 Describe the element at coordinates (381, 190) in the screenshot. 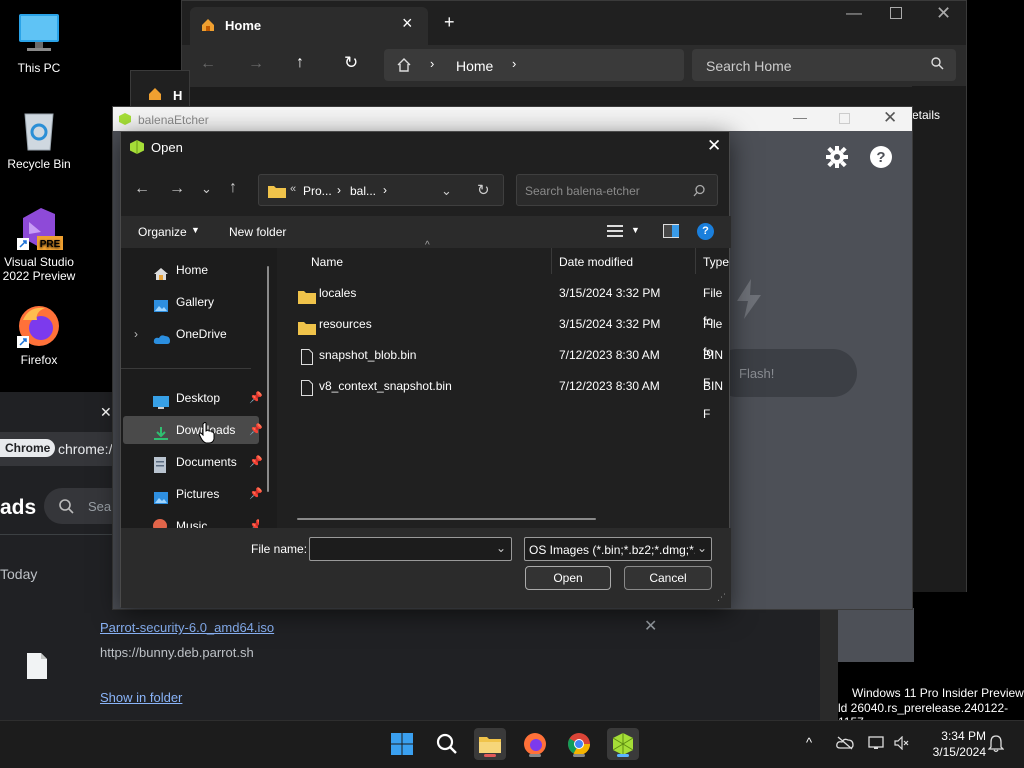

I see `dialog-address-bar: « Pro... › bal... › ⌄ ↻` at that location.